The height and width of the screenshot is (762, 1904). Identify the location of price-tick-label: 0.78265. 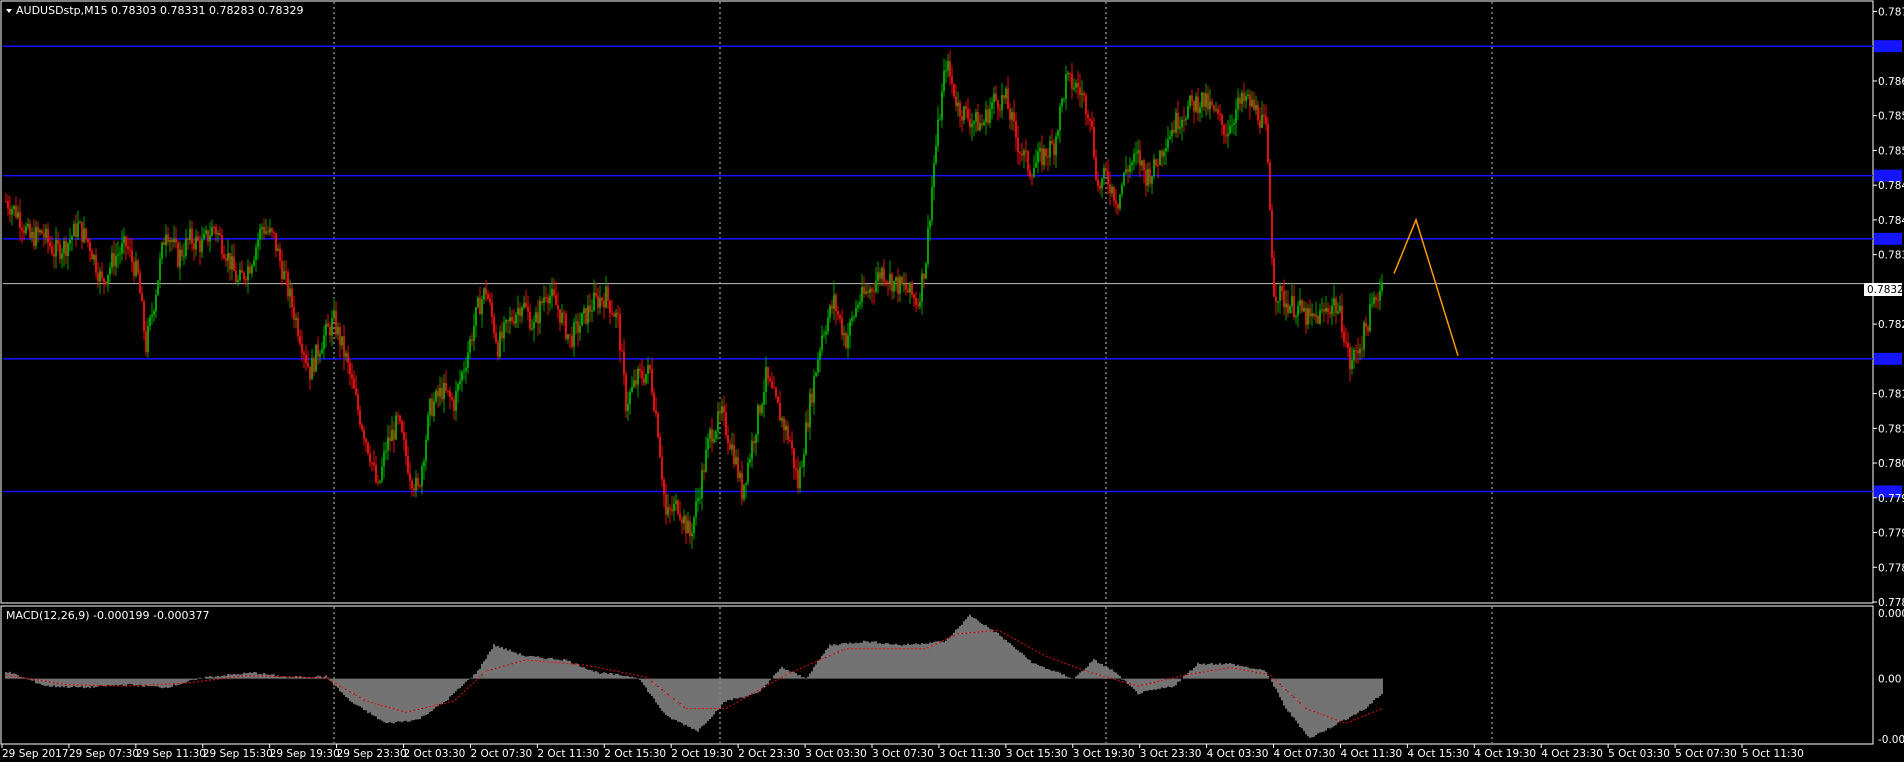
(1891, 325).